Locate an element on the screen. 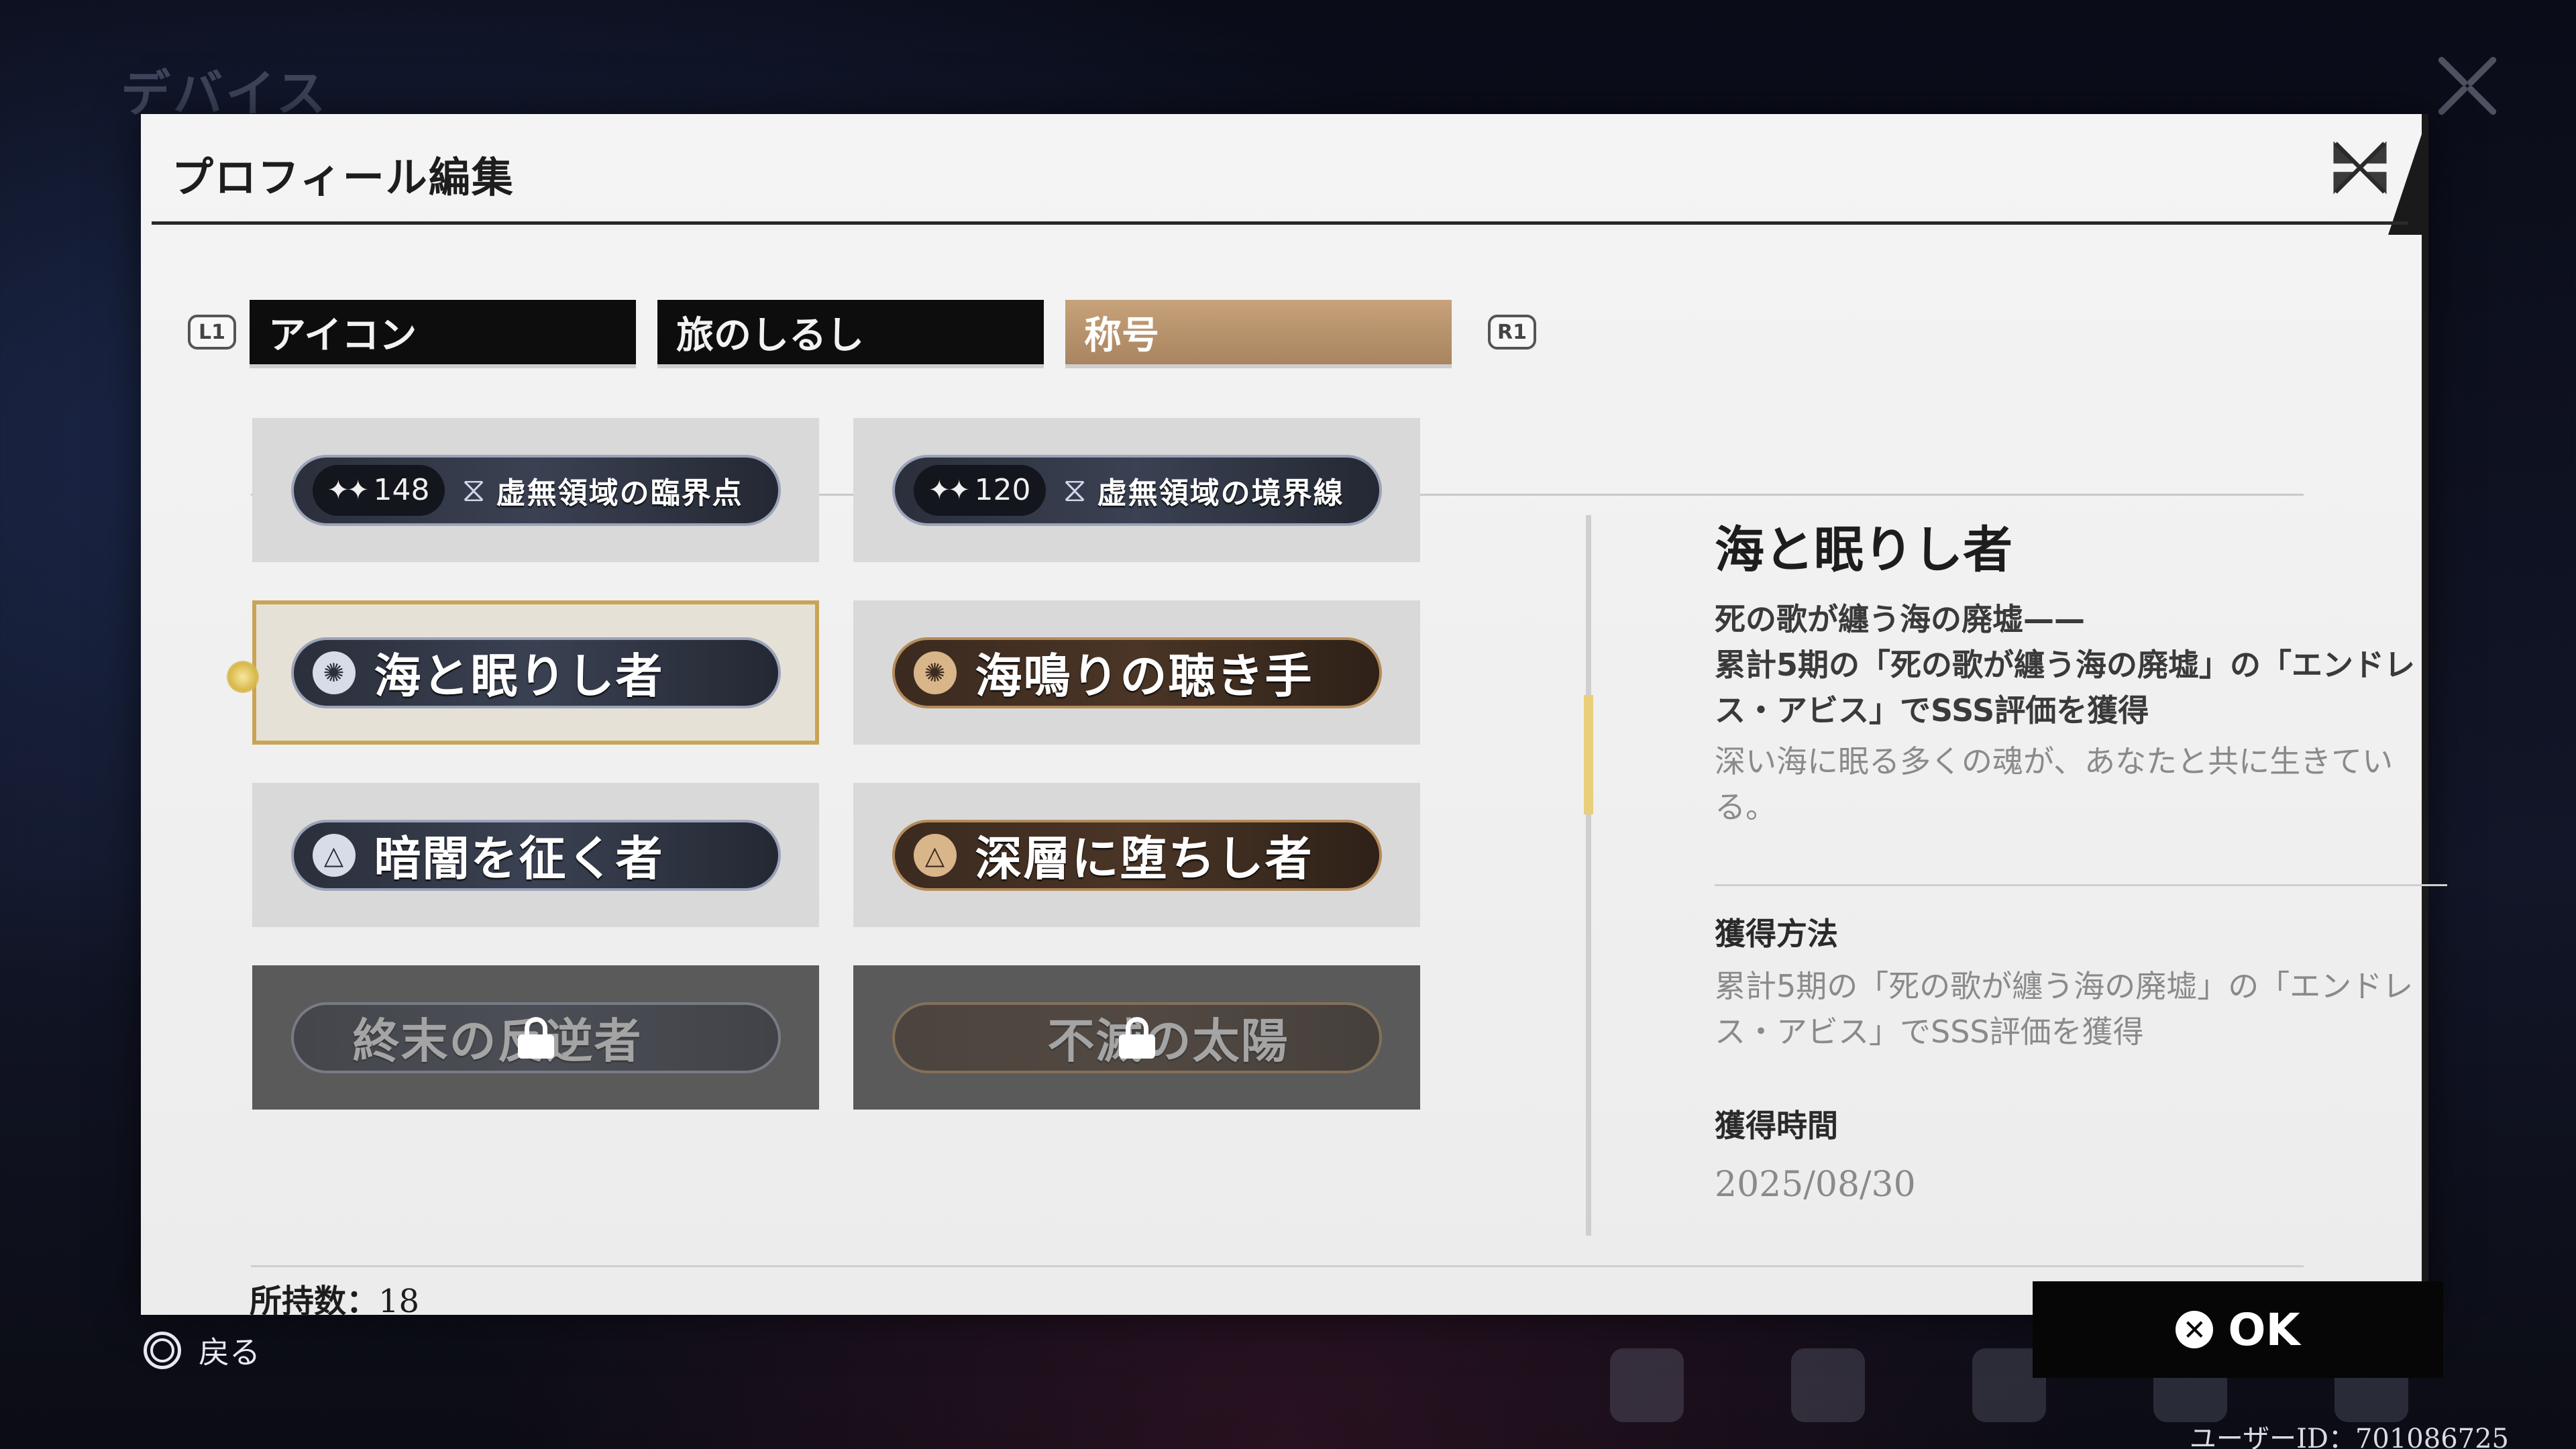 This screenshot has height=1449, width=2576. title-card: △ 暗闇を征く者 is located at coordinates (535, 855).